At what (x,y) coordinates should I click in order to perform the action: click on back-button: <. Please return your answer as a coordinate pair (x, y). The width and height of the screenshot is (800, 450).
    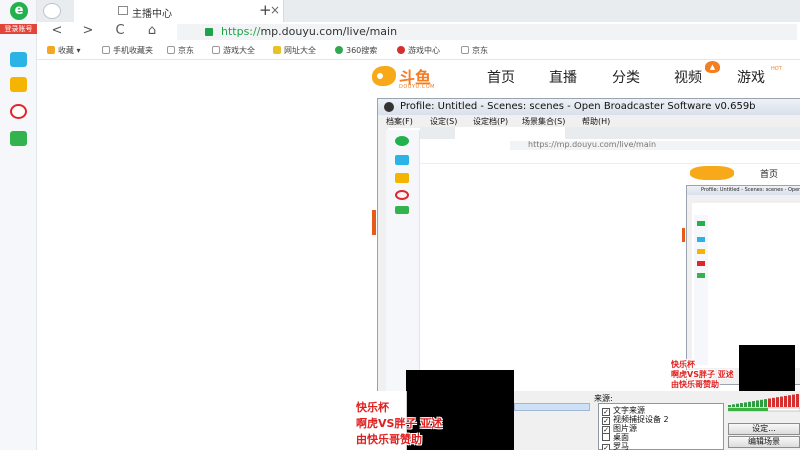
    Looking at the image, I should click on (57, 30).